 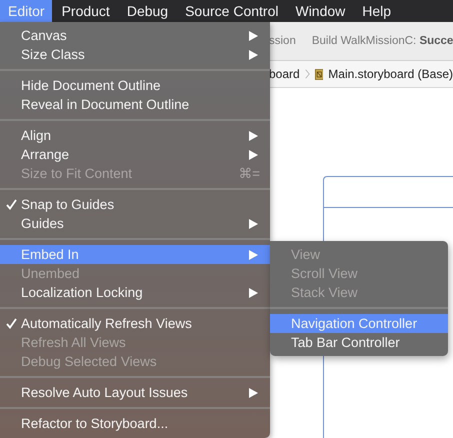 I want to click on menu-bar-item: Debug, so click(x=148, y=11).